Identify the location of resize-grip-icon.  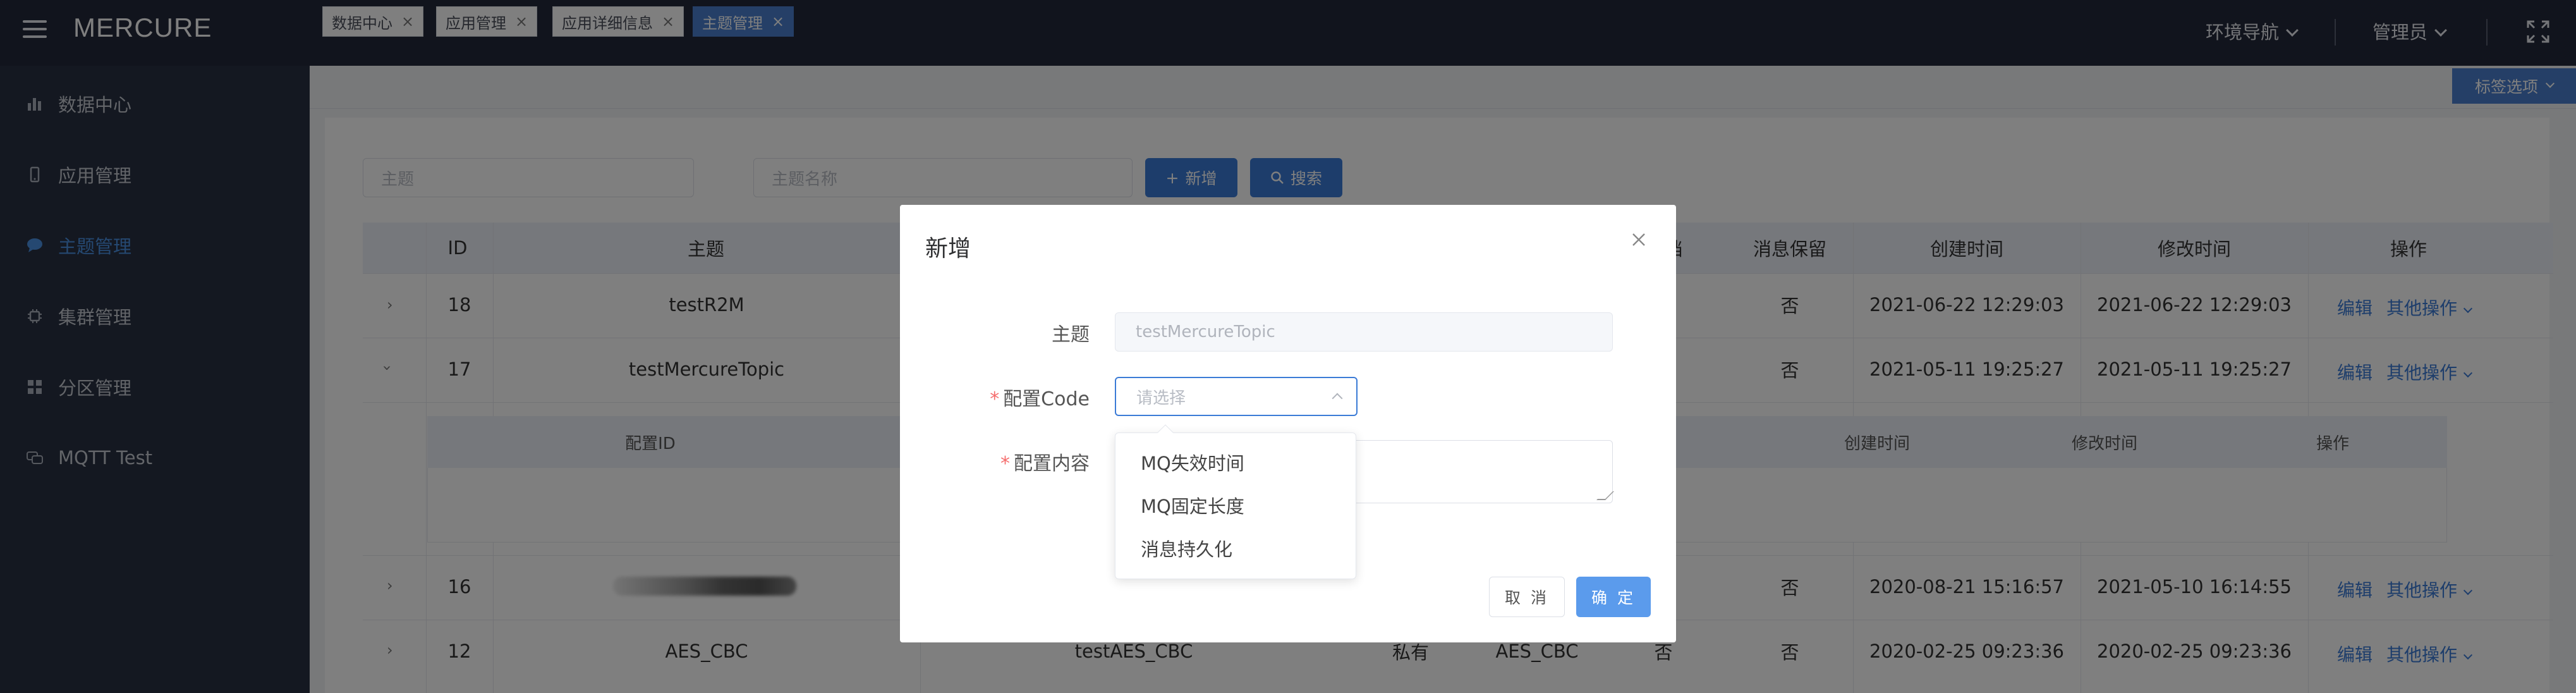
(1605, 495).